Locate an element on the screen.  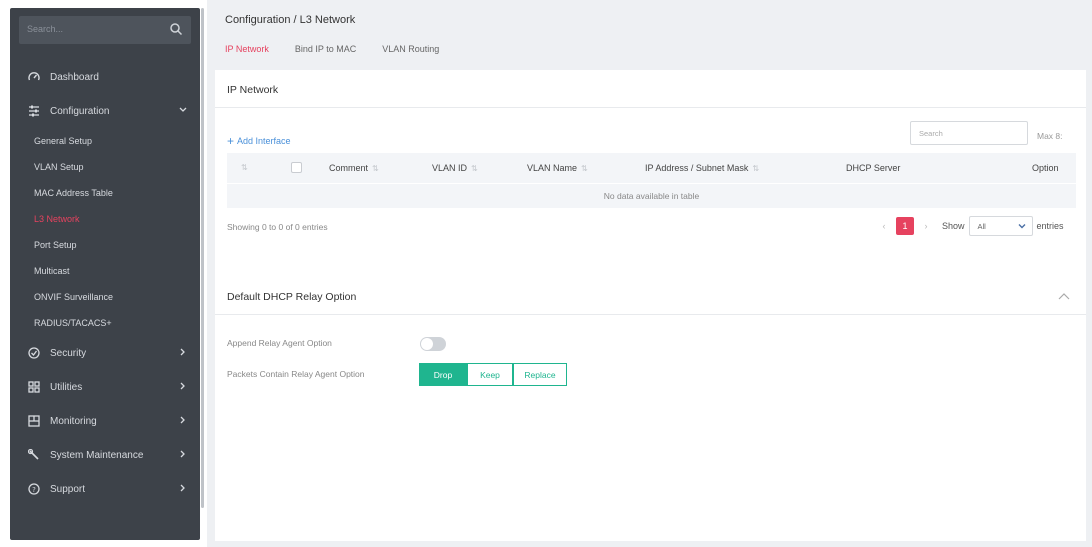
column-label: Comment is located at coordinates (349, 168).